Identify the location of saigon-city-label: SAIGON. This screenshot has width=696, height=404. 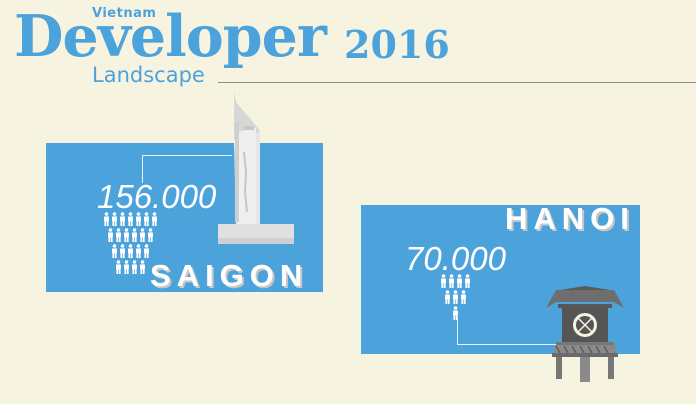
(229, 275).